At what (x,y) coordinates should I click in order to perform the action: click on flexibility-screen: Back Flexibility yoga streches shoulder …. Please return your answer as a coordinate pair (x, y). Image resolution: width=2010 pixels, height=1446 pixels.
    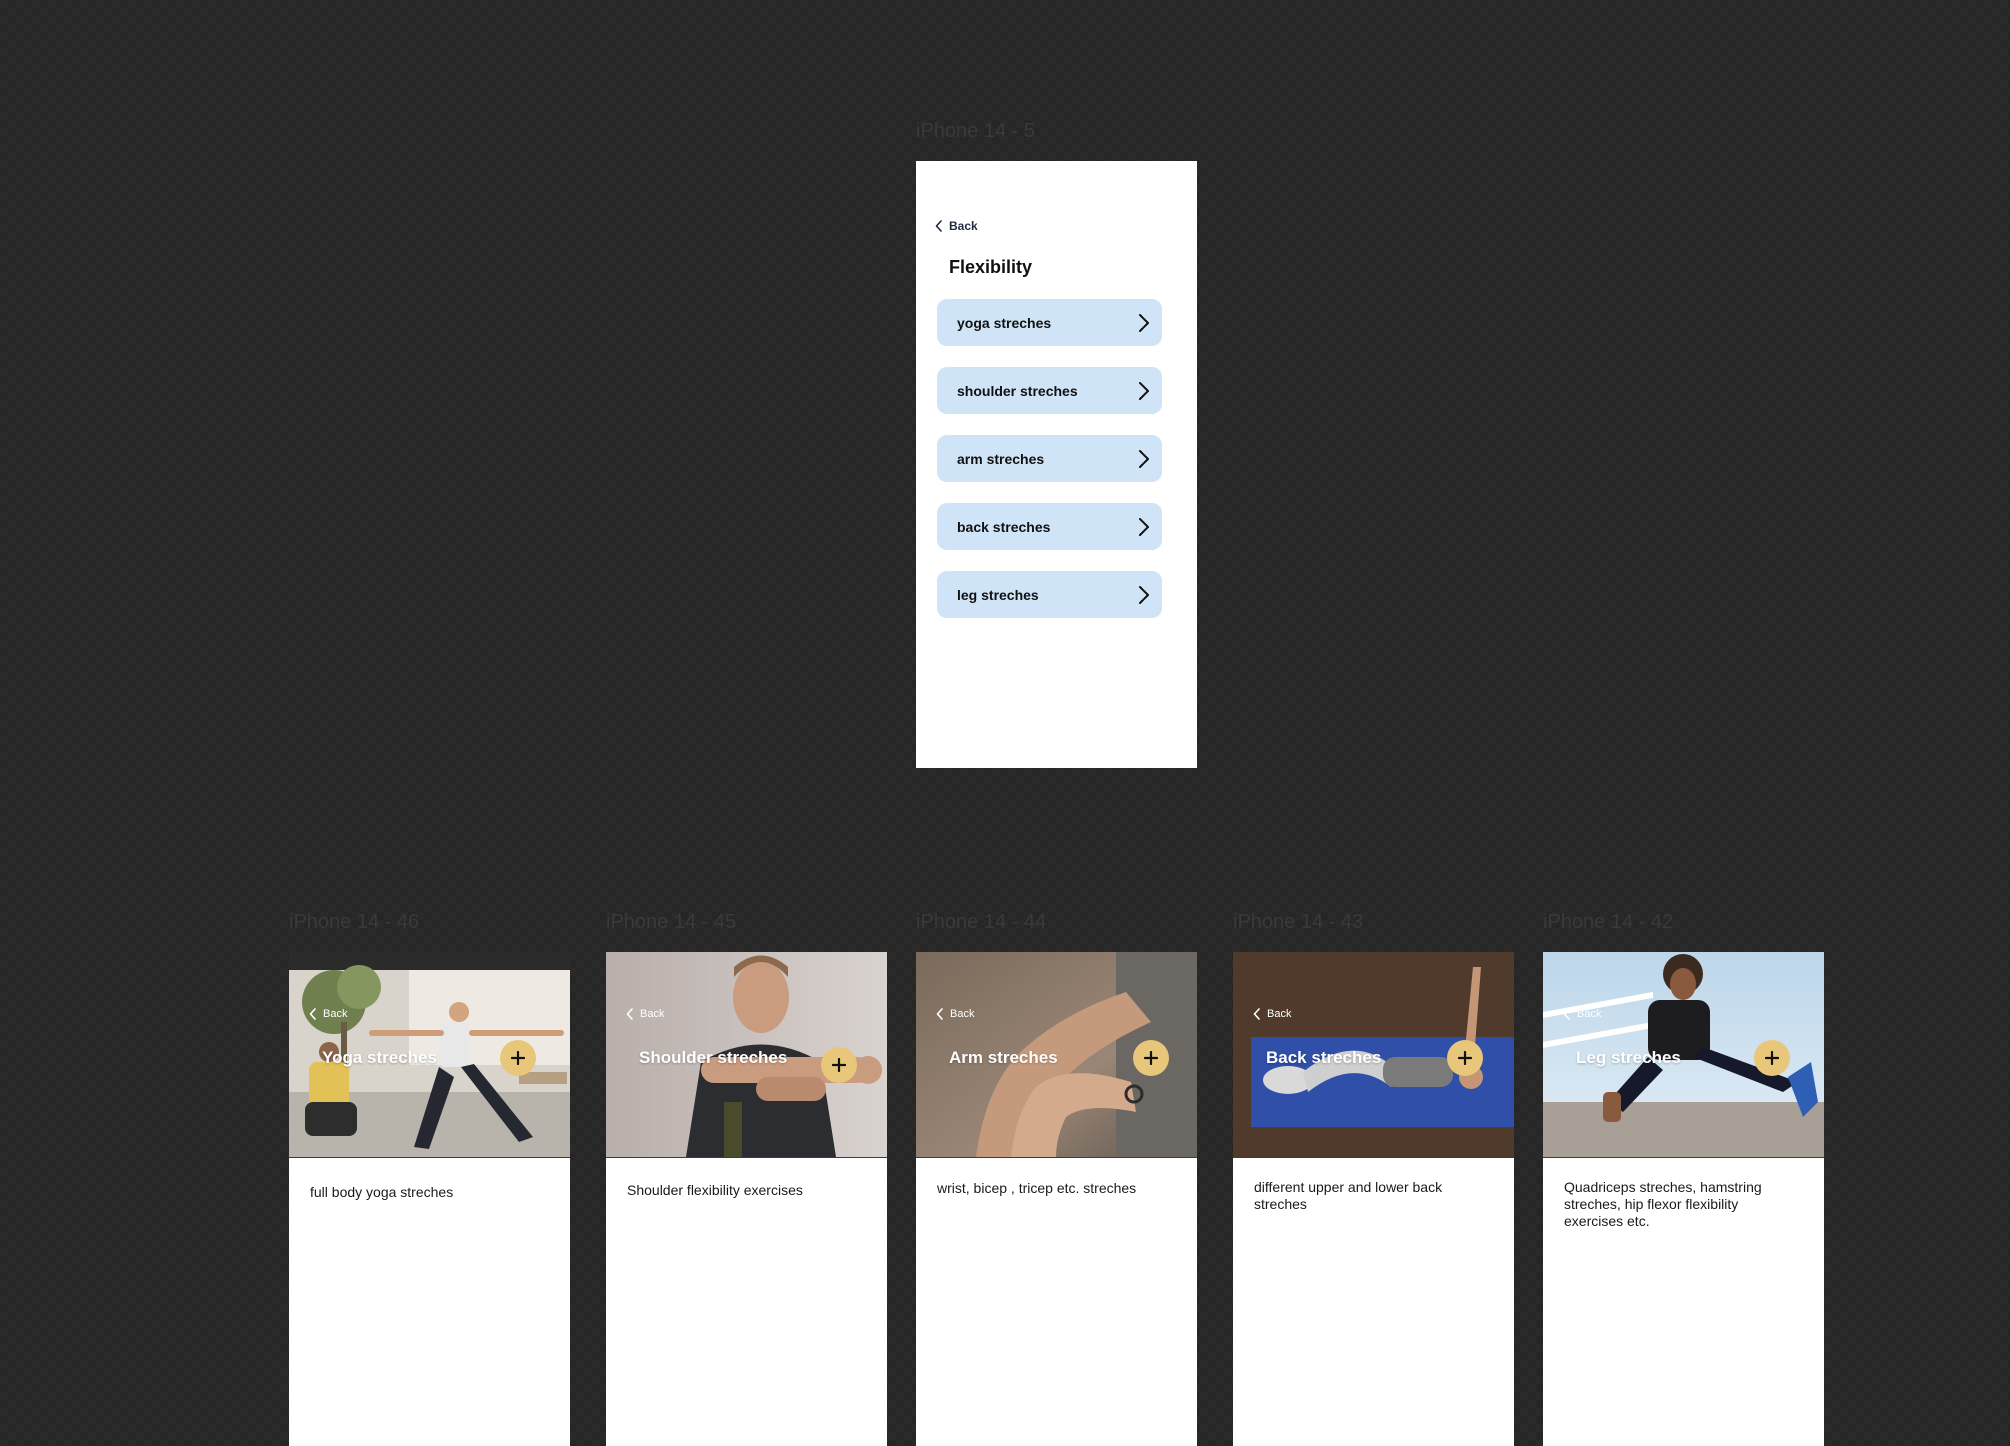
    Looking at the image, I should click on (1056, 464).